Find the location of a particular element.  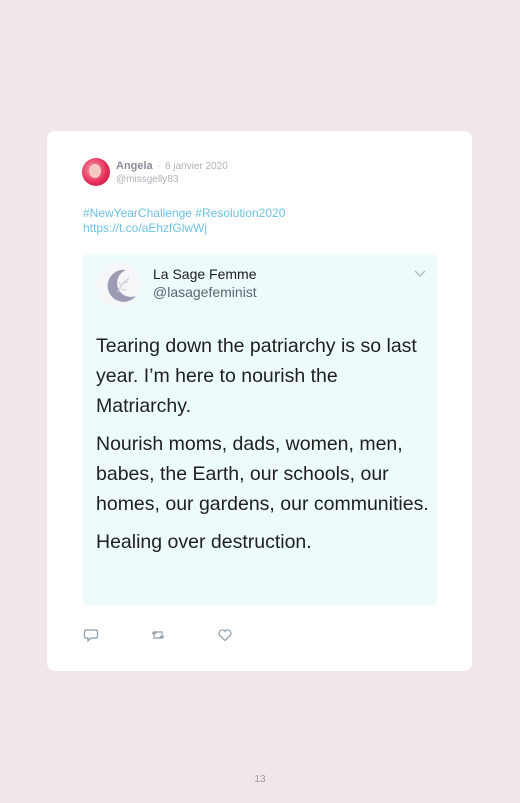

reply-icon is located at coordinates (91, 635).